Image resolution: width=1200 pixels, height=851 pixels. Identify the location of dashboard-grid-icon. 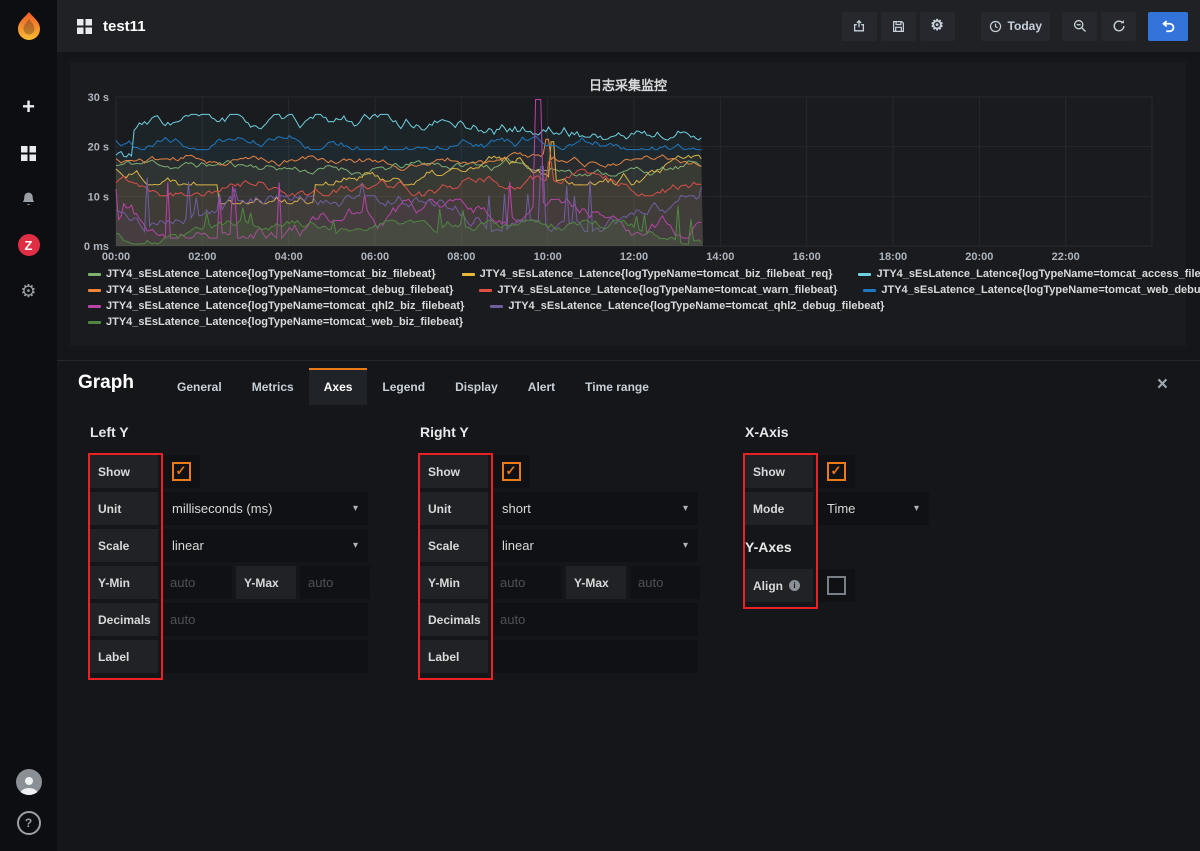
(84, 26).